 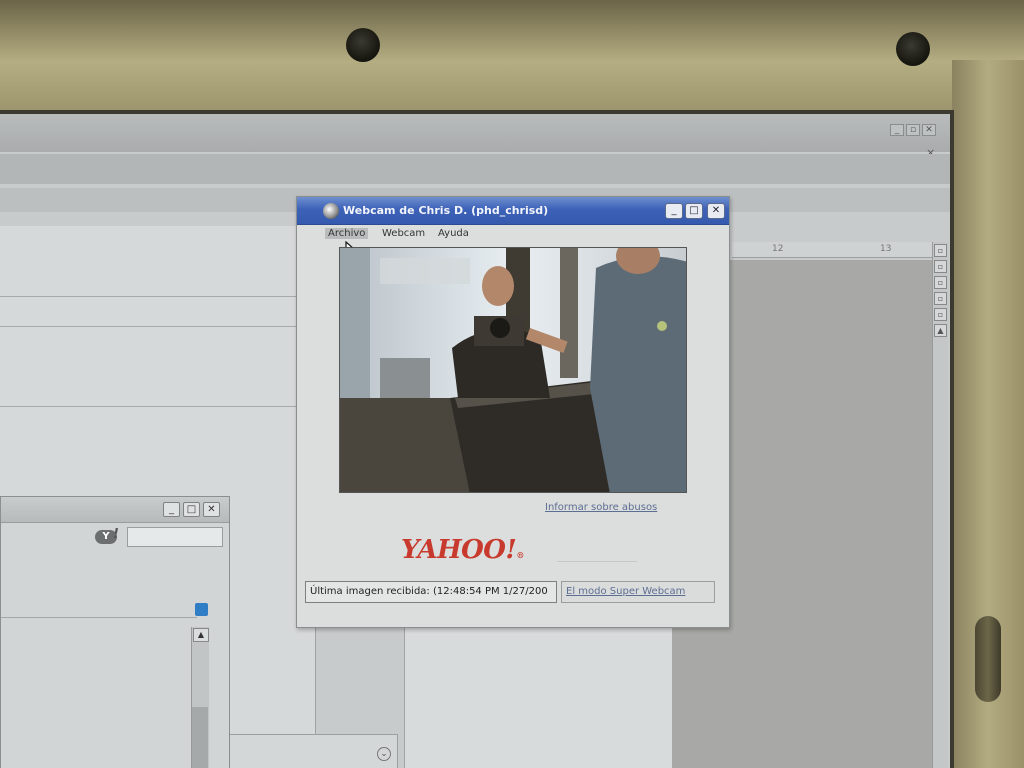 I want to click on background-ruler: 12 13, so click(x=832, y=250).